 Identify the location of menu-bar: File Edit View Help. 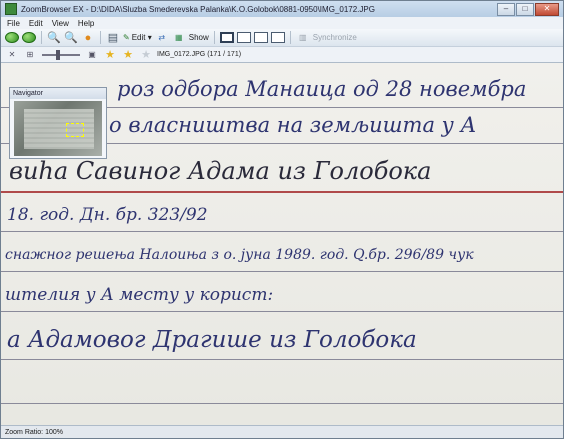
(282, 23).